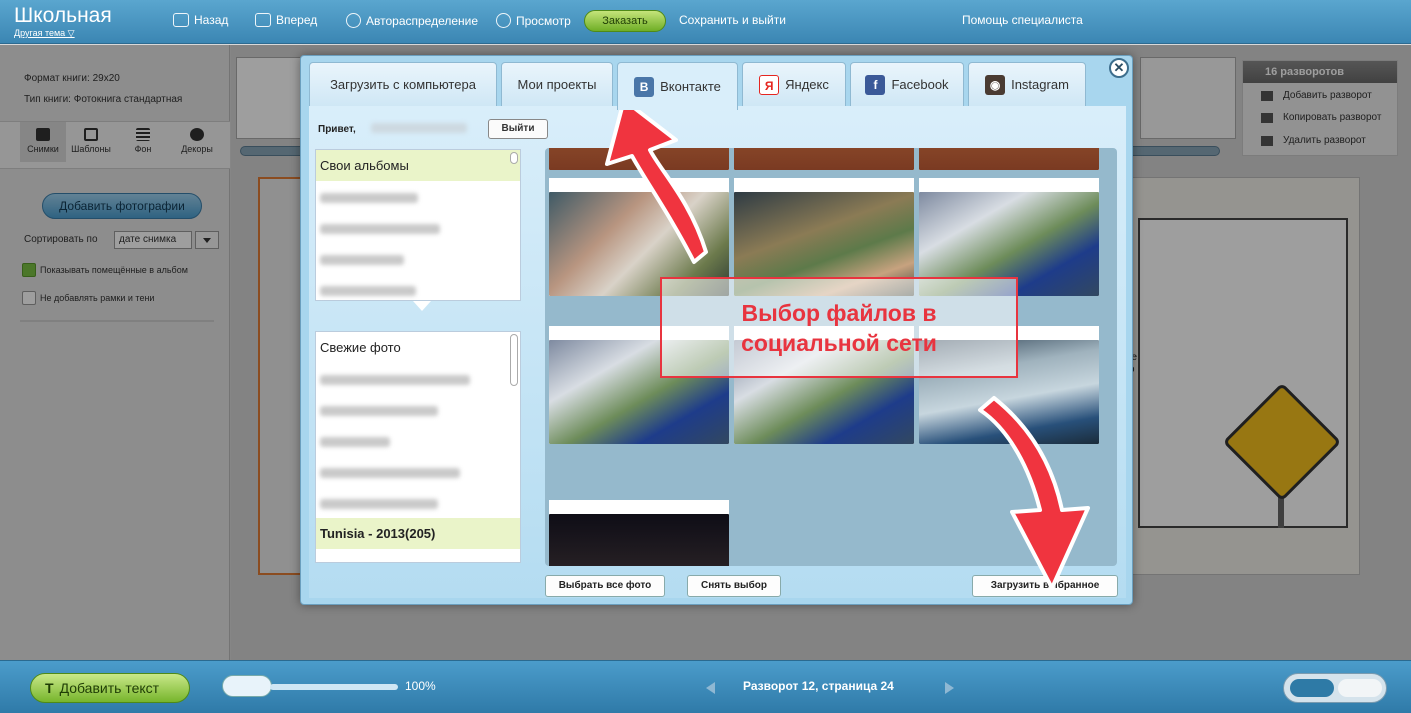  I want to click on annotation-line: социальной сети, so click(839, 343).